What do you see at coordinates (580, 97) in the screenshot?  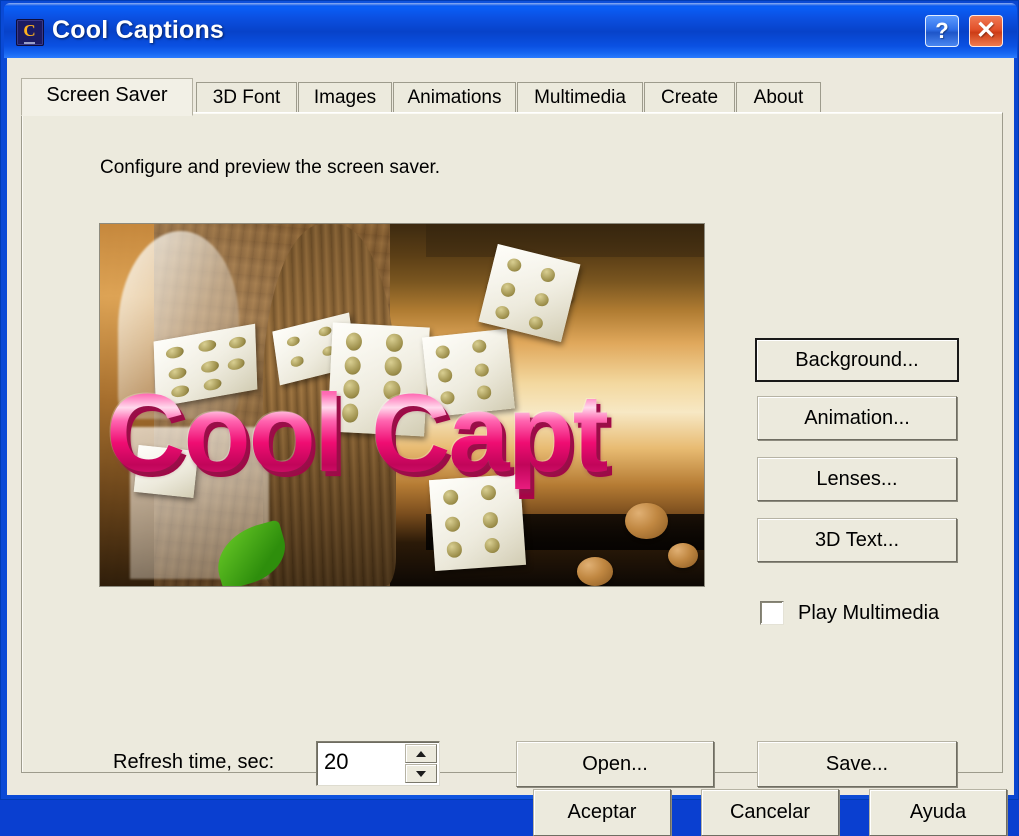 I see `tab-multimedia: Multimedia` at bounding box center [580, 97].